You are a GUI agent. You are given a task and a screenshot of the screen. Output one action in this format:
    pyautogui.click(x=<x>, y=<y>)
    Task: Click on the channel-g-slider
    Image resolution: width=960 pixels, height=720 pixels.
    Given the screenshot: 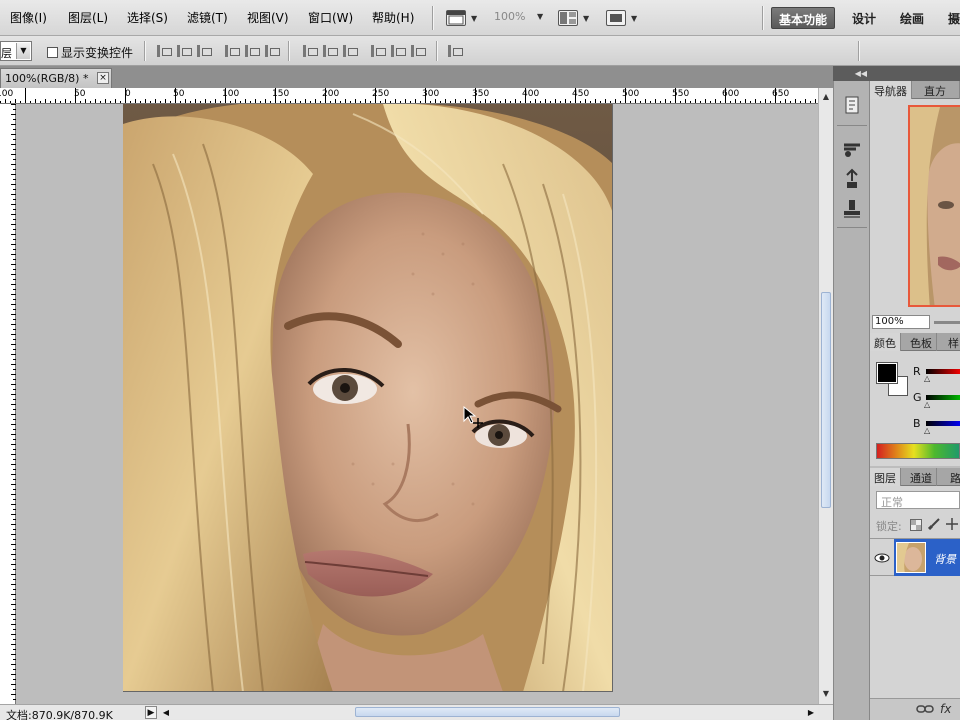 What is the action you would take?
    pyautogui.click(x=943, y=397)
    